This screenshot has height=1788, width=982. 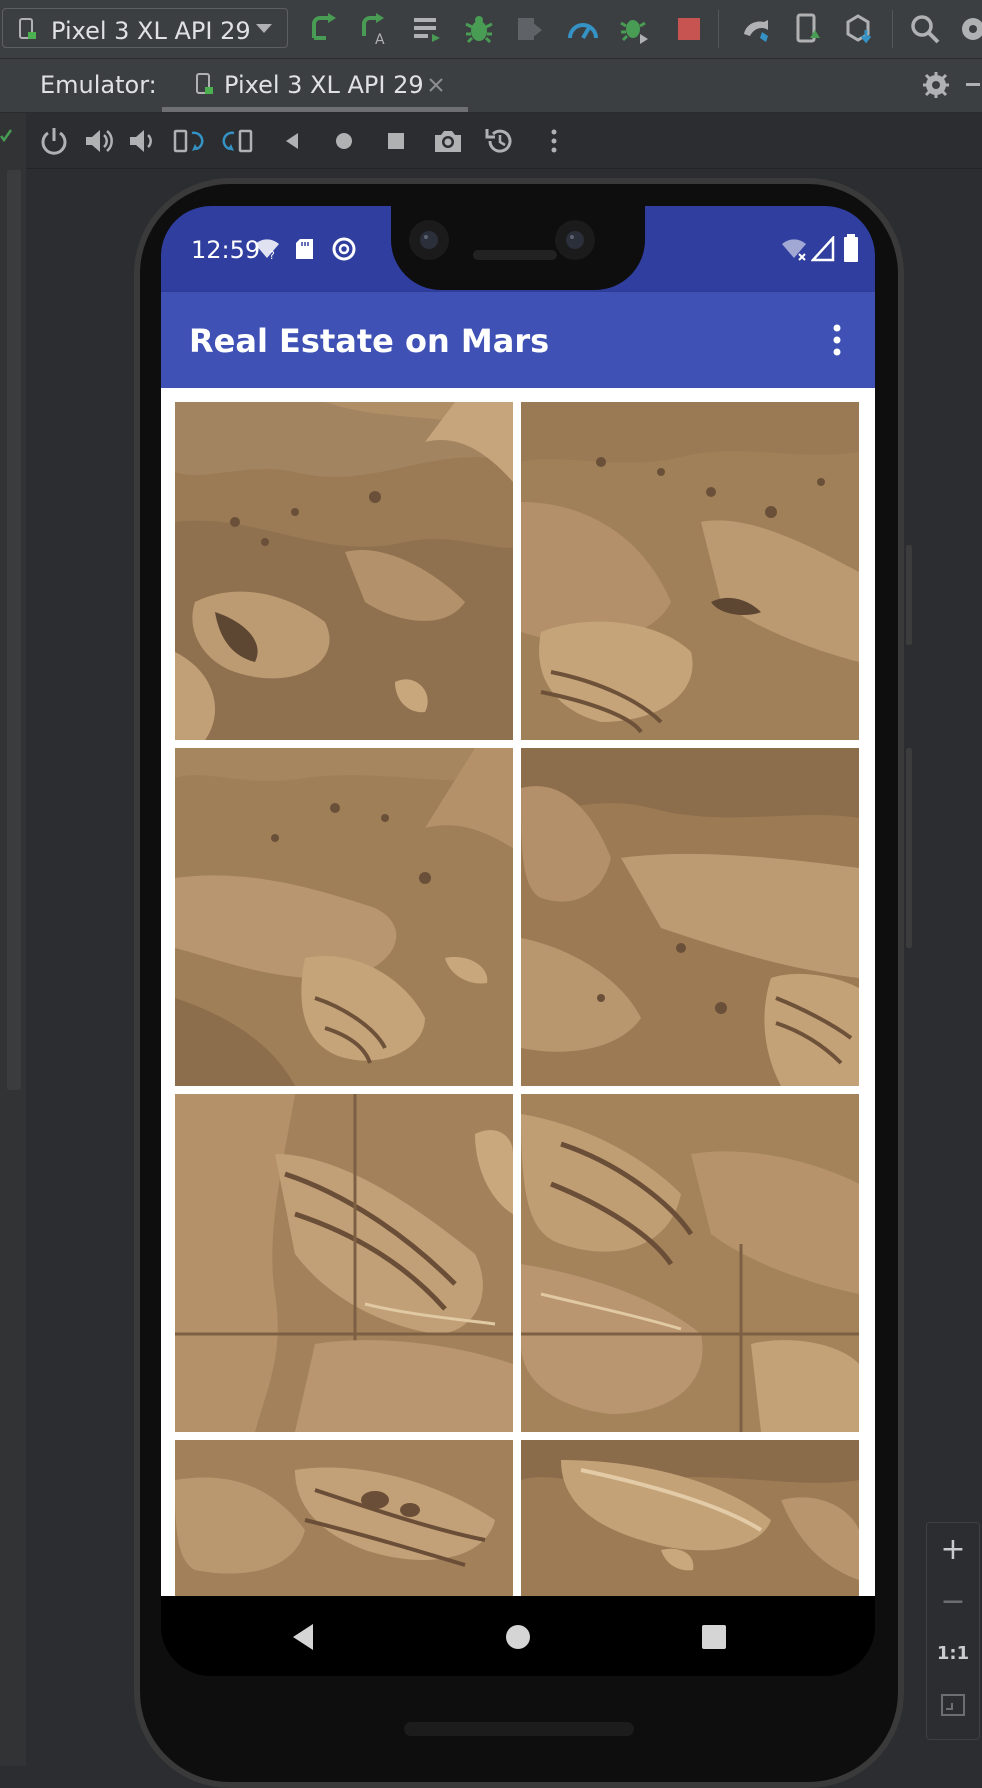 I want to click on earpiece-speaker, so click(x=515, y=255).